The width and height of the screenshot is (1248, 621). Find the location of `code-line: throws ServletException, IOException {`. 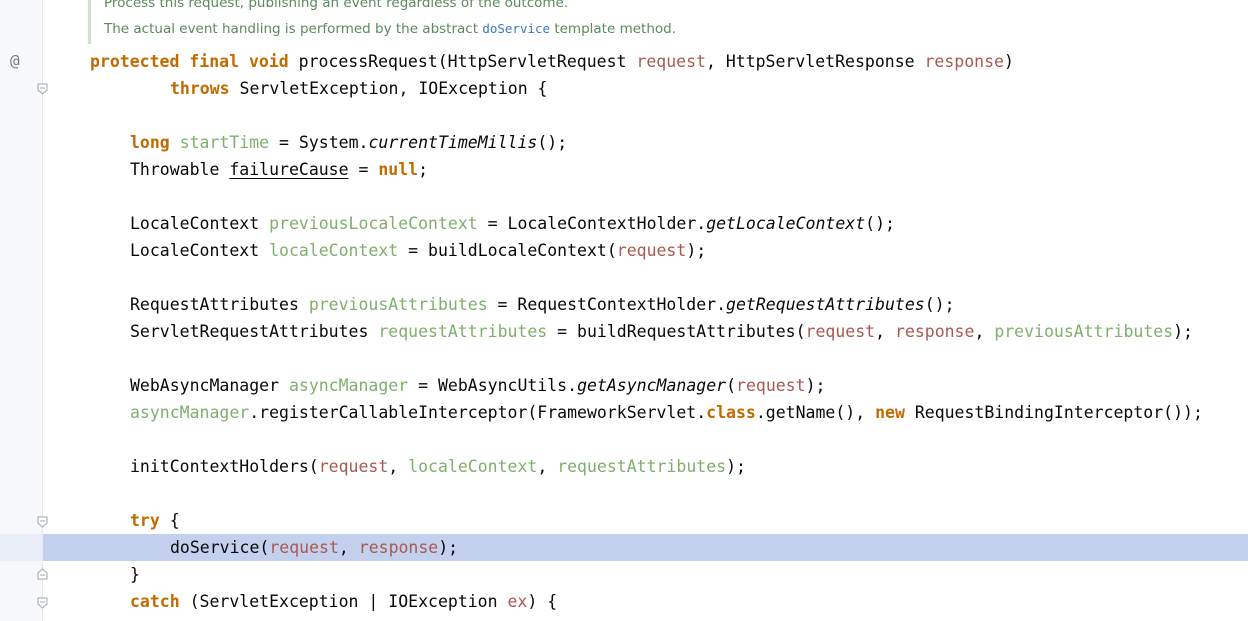

code-line: throws ServletException, IOException { is located at coordinates (359, 88).